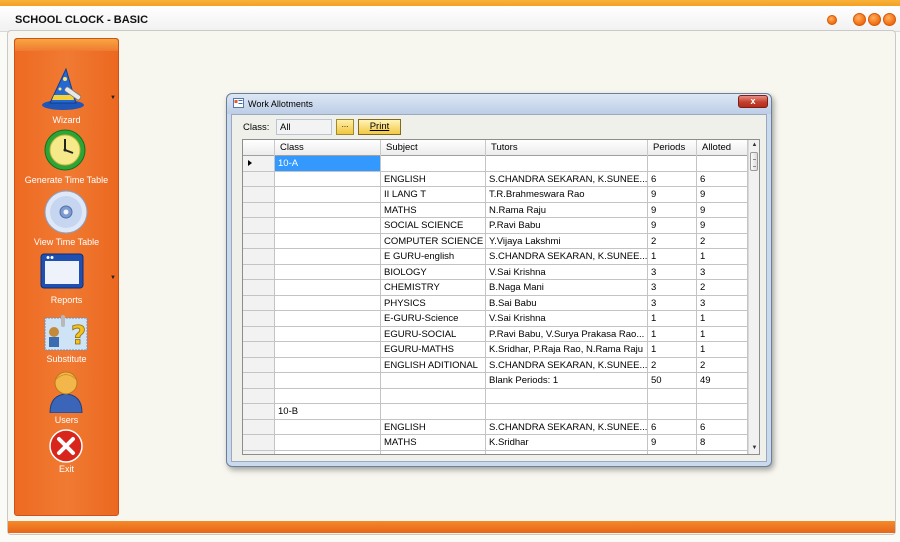 This screenshot has height=542, width=900. What do you see at coordinates (672, 241) in the screenshot?
I see `cell-periods: 2` at bounding box center [672, 241].